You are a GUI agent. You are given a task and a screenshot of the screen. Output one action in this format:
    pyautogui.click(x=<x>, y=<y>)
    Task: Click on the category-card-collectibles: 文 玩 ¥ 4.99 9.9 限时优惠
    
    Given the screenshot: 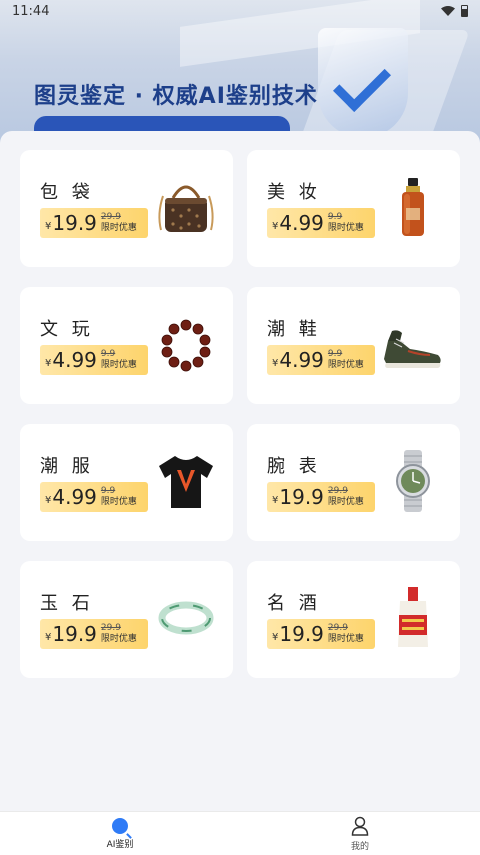 What is the action you would take?
    pyautogui.click(x=126, y=345)
    